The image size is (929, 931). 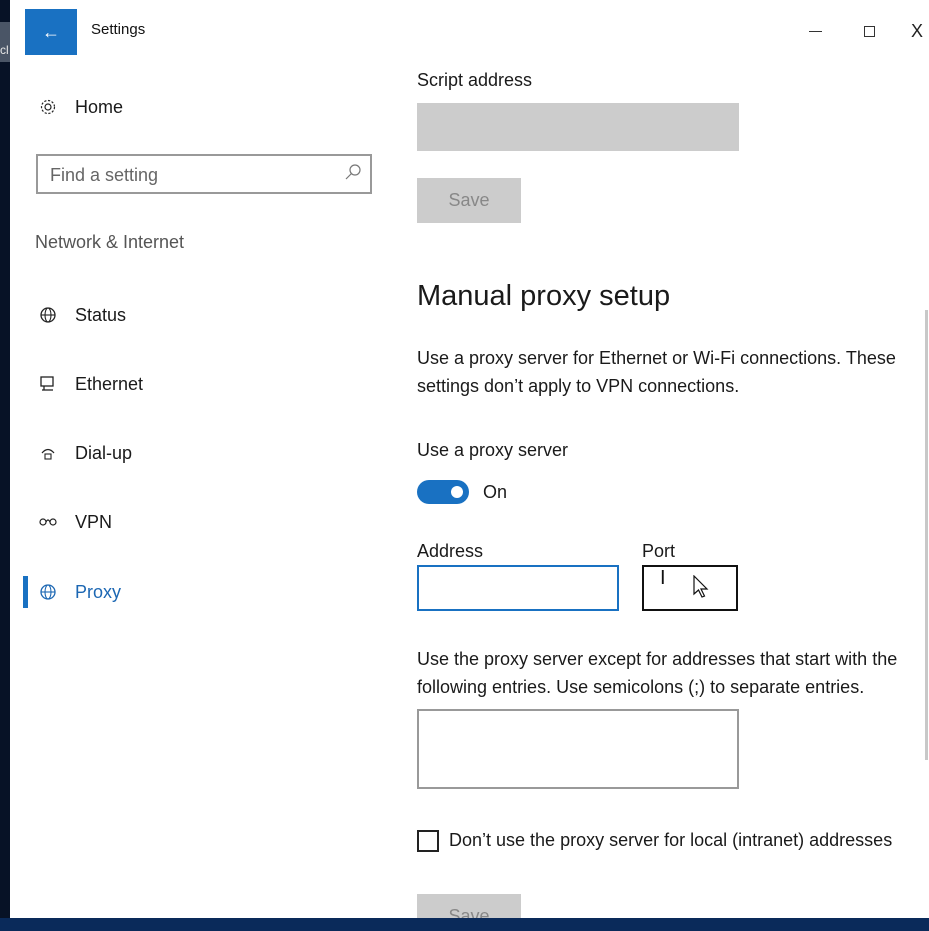 What do you see at coordinates (48, 453) in the screenshot?
I see `dialup-icon` at bounding box center [48, 453].